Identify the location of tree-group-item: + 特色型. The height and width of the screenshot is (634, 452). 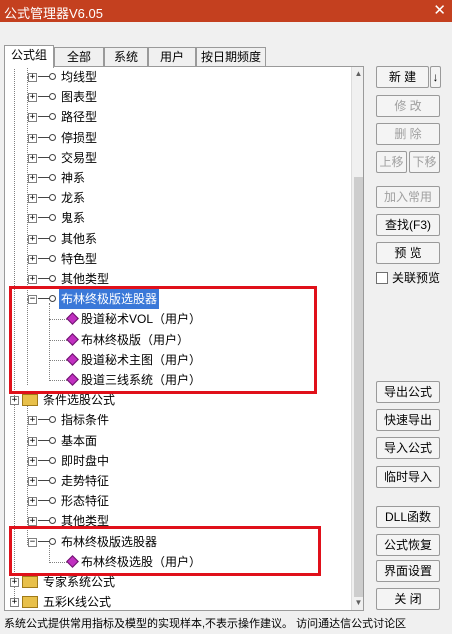
(175, 259).